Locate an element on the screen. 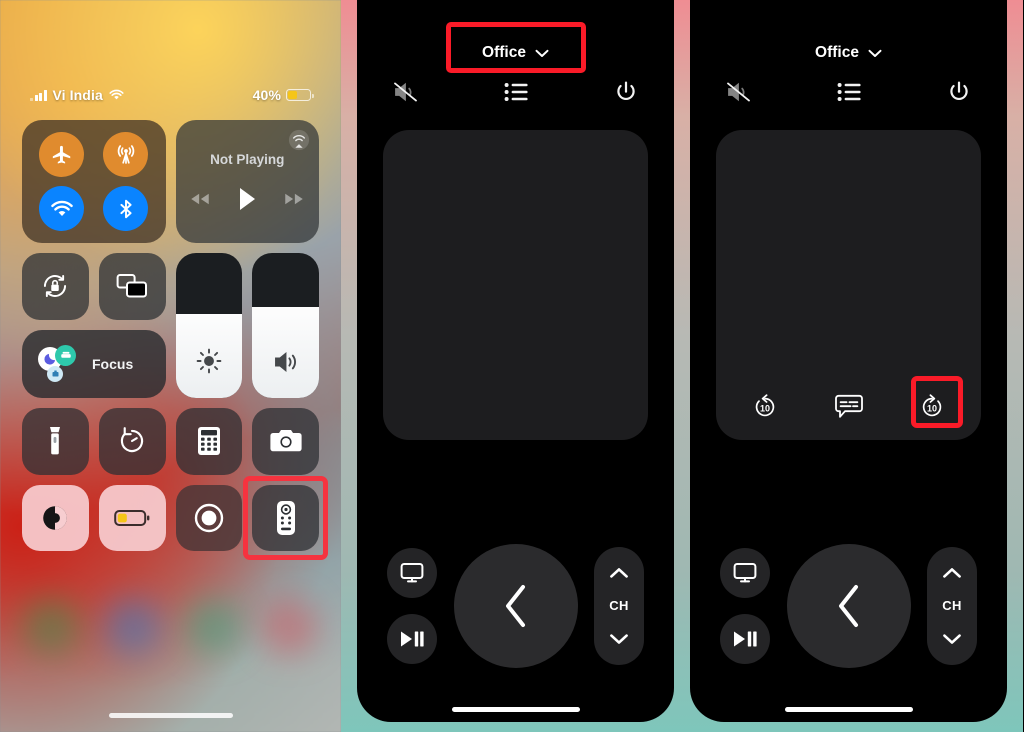 The image size is (1024, 732). dark-mode-icon is located at coordinates (55, 518).